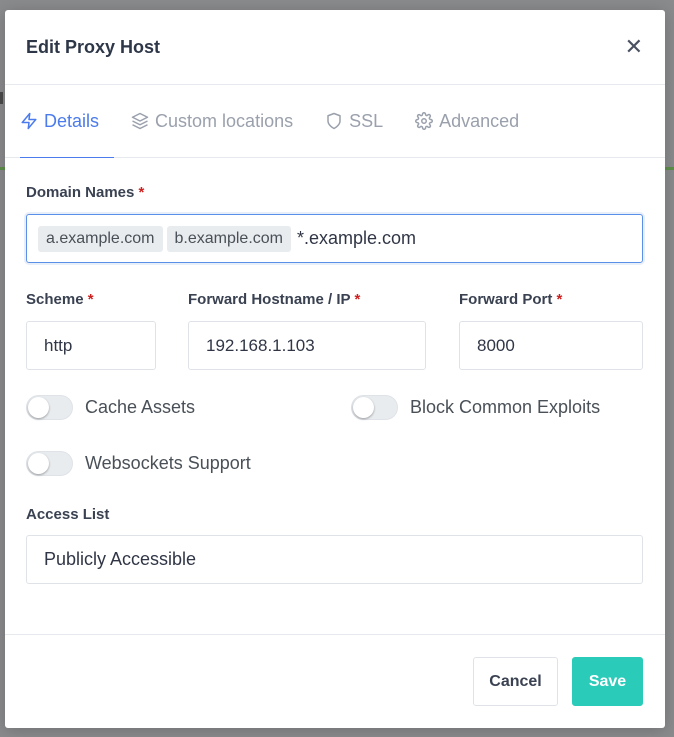 This screenshot has height=737, width=674. I want to click on block-exploits-toggle: Block Common Exploits, so click(475, 407).